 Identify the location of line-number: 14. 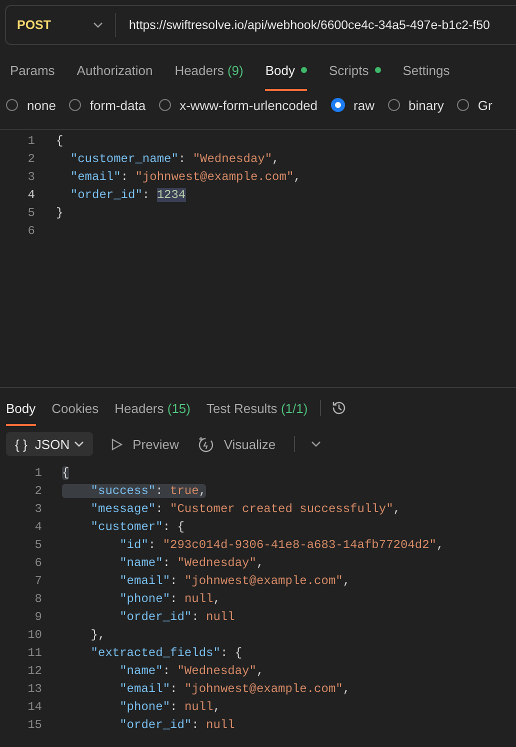
(34, 707).